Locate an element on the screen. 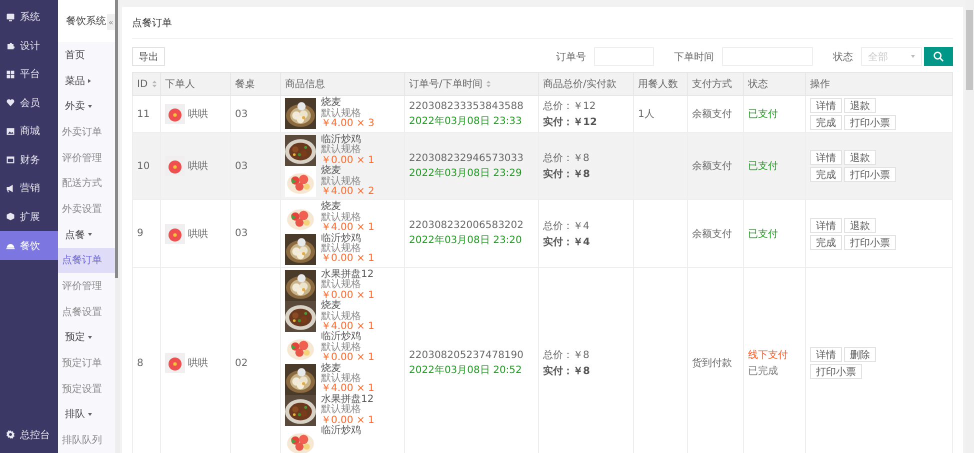 This screenshot has width=974, height=453. payment-method: 货到付款 is located at coordinates (712, 364).